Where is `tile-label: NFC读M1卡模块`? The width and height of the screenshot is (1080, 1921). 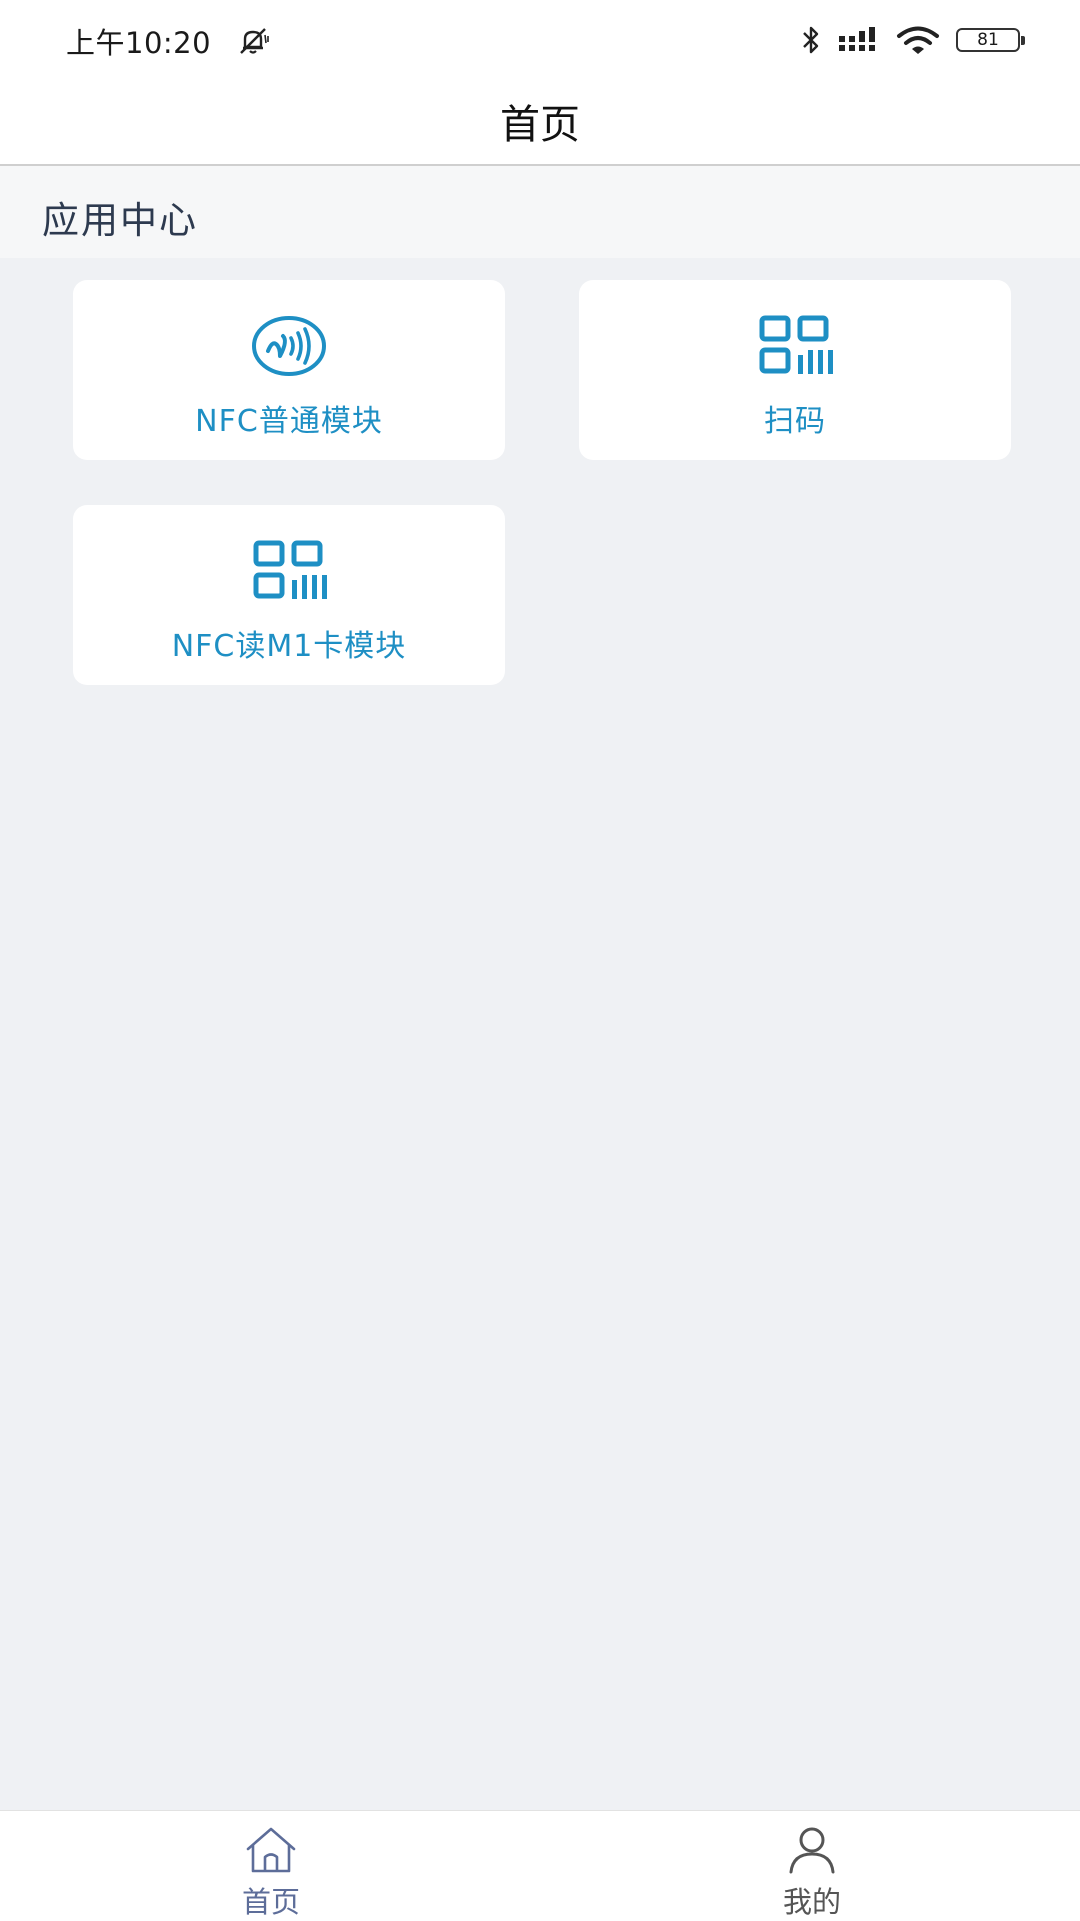 tile-label: NFC读M1卡模块 is located at coordinates (289, 646).